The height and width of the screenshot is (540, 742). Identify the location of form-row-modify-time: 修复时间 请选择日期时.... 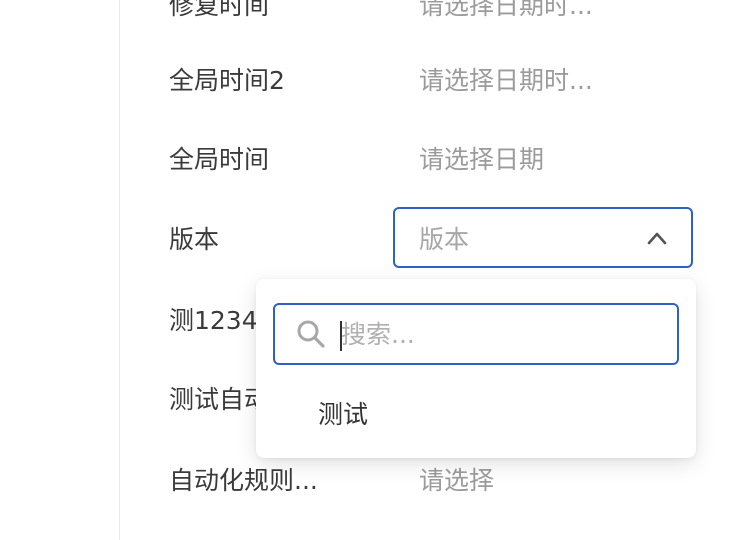
(371, 17).